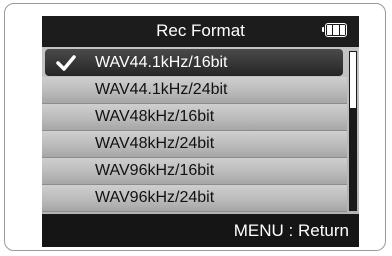 Image resolution: width=392 pixels, height=256 pixels. What do you see at coordinates (334, 30) in the screenshot?
I see `battery-full-icon` at bounding box center [334, 30].